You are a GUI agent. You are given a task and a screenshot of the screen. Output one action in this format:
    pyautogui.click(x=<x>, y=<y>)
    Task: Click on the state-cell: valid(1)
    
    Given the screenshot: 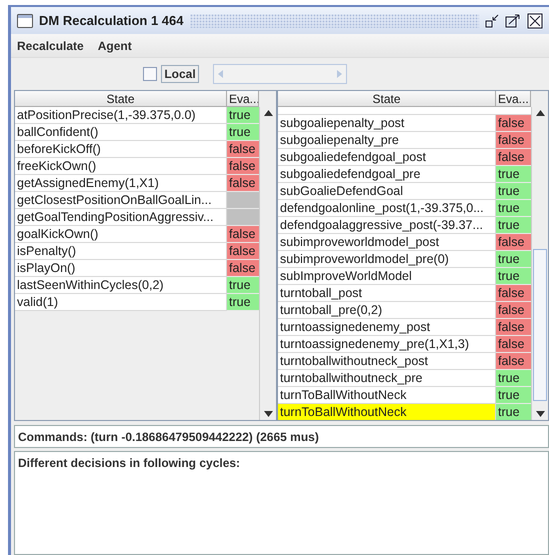 What is the action you would take?
    pyautogui.click(x=121, y=302)
    